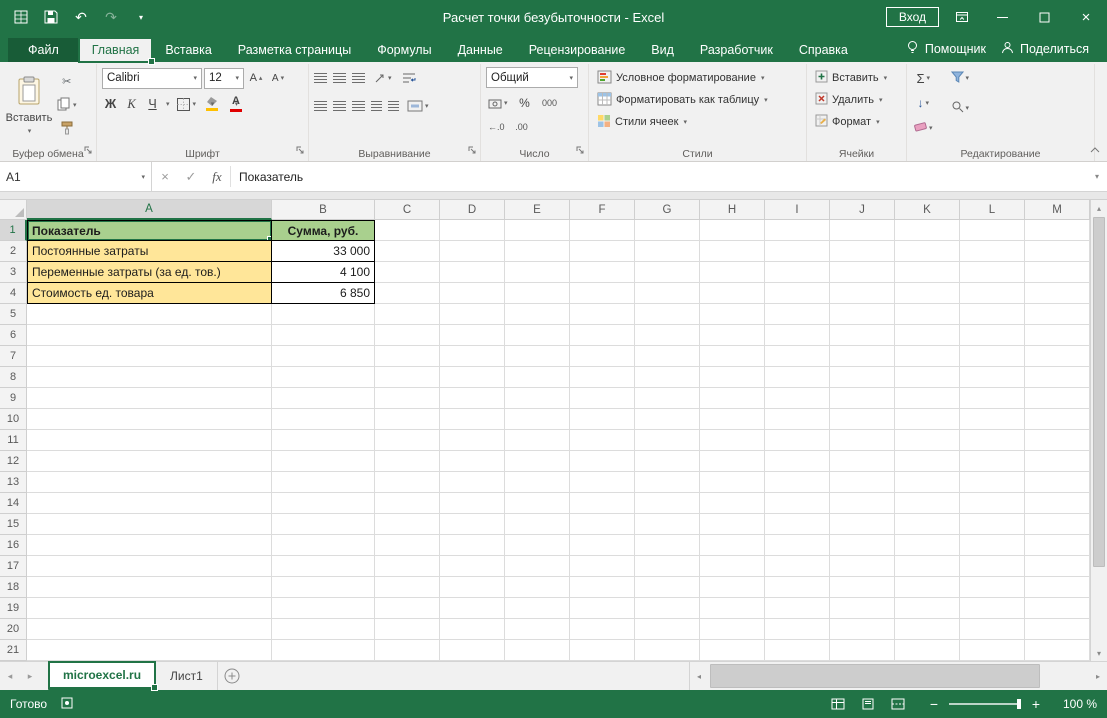 The image size is (1107, 718). I want to click on cell-B3: 4 100, so click(323, 272).